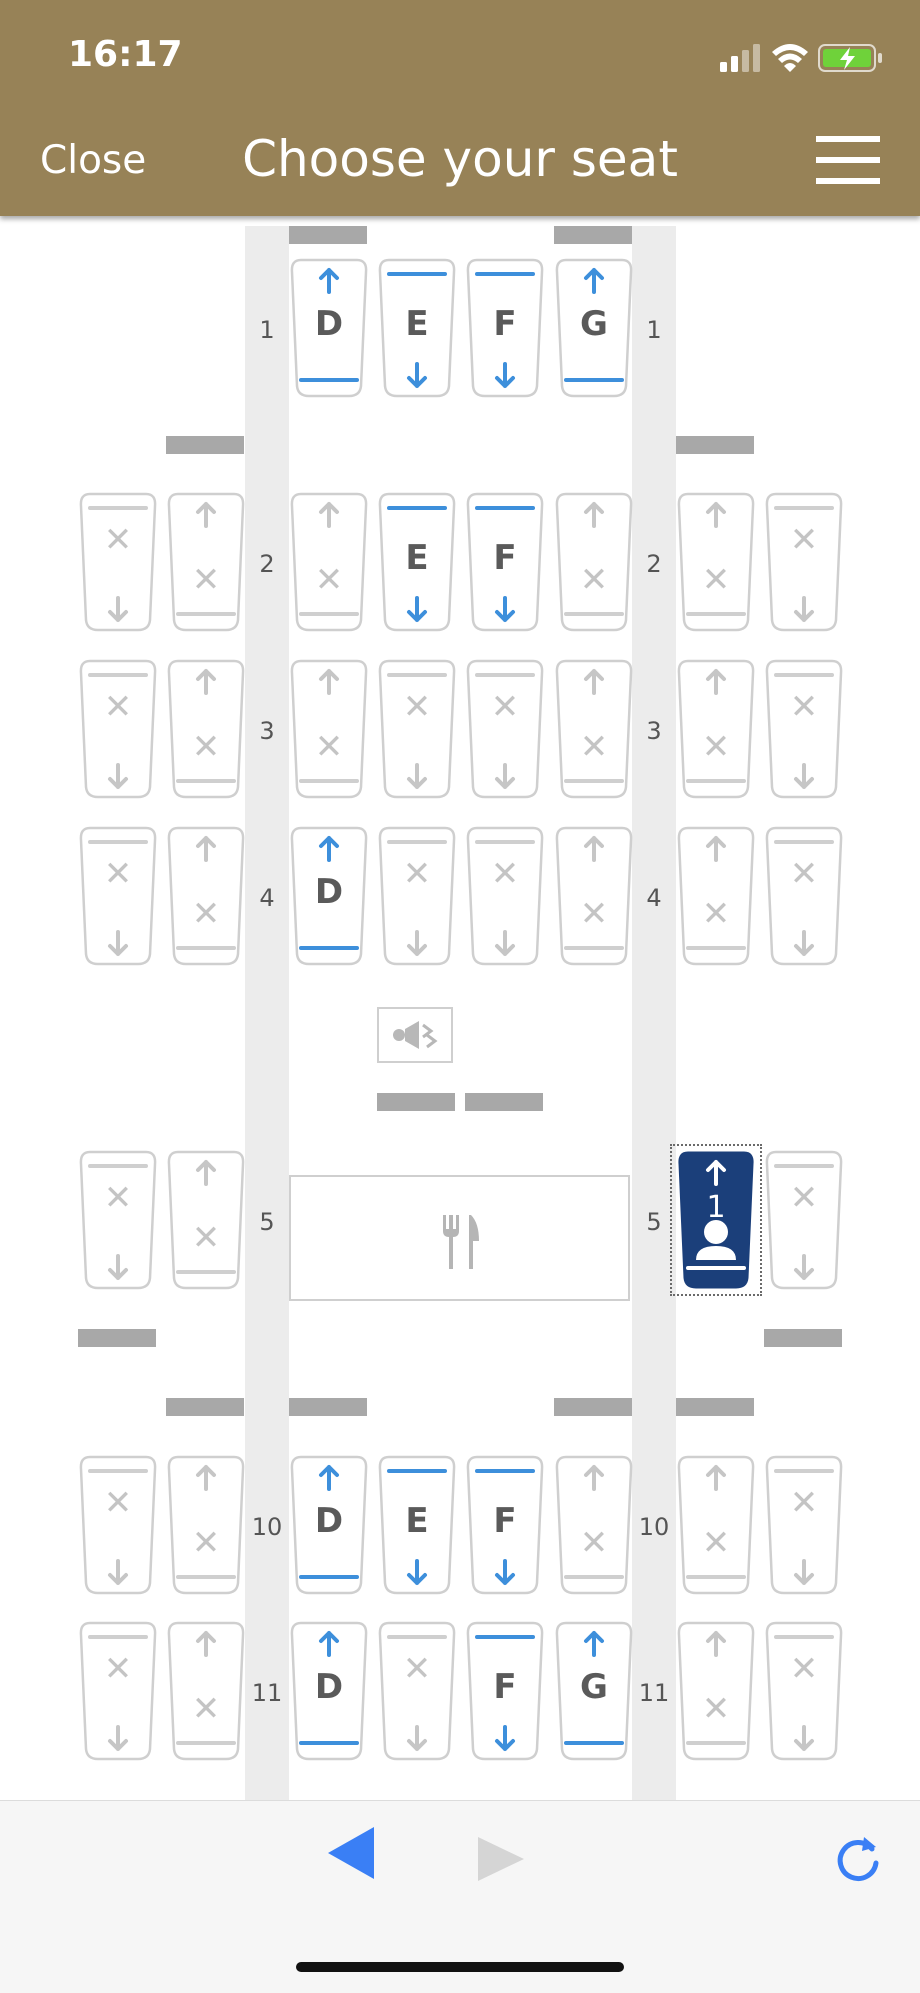  I want to click on battery-charging-icon, so click(850, 58).